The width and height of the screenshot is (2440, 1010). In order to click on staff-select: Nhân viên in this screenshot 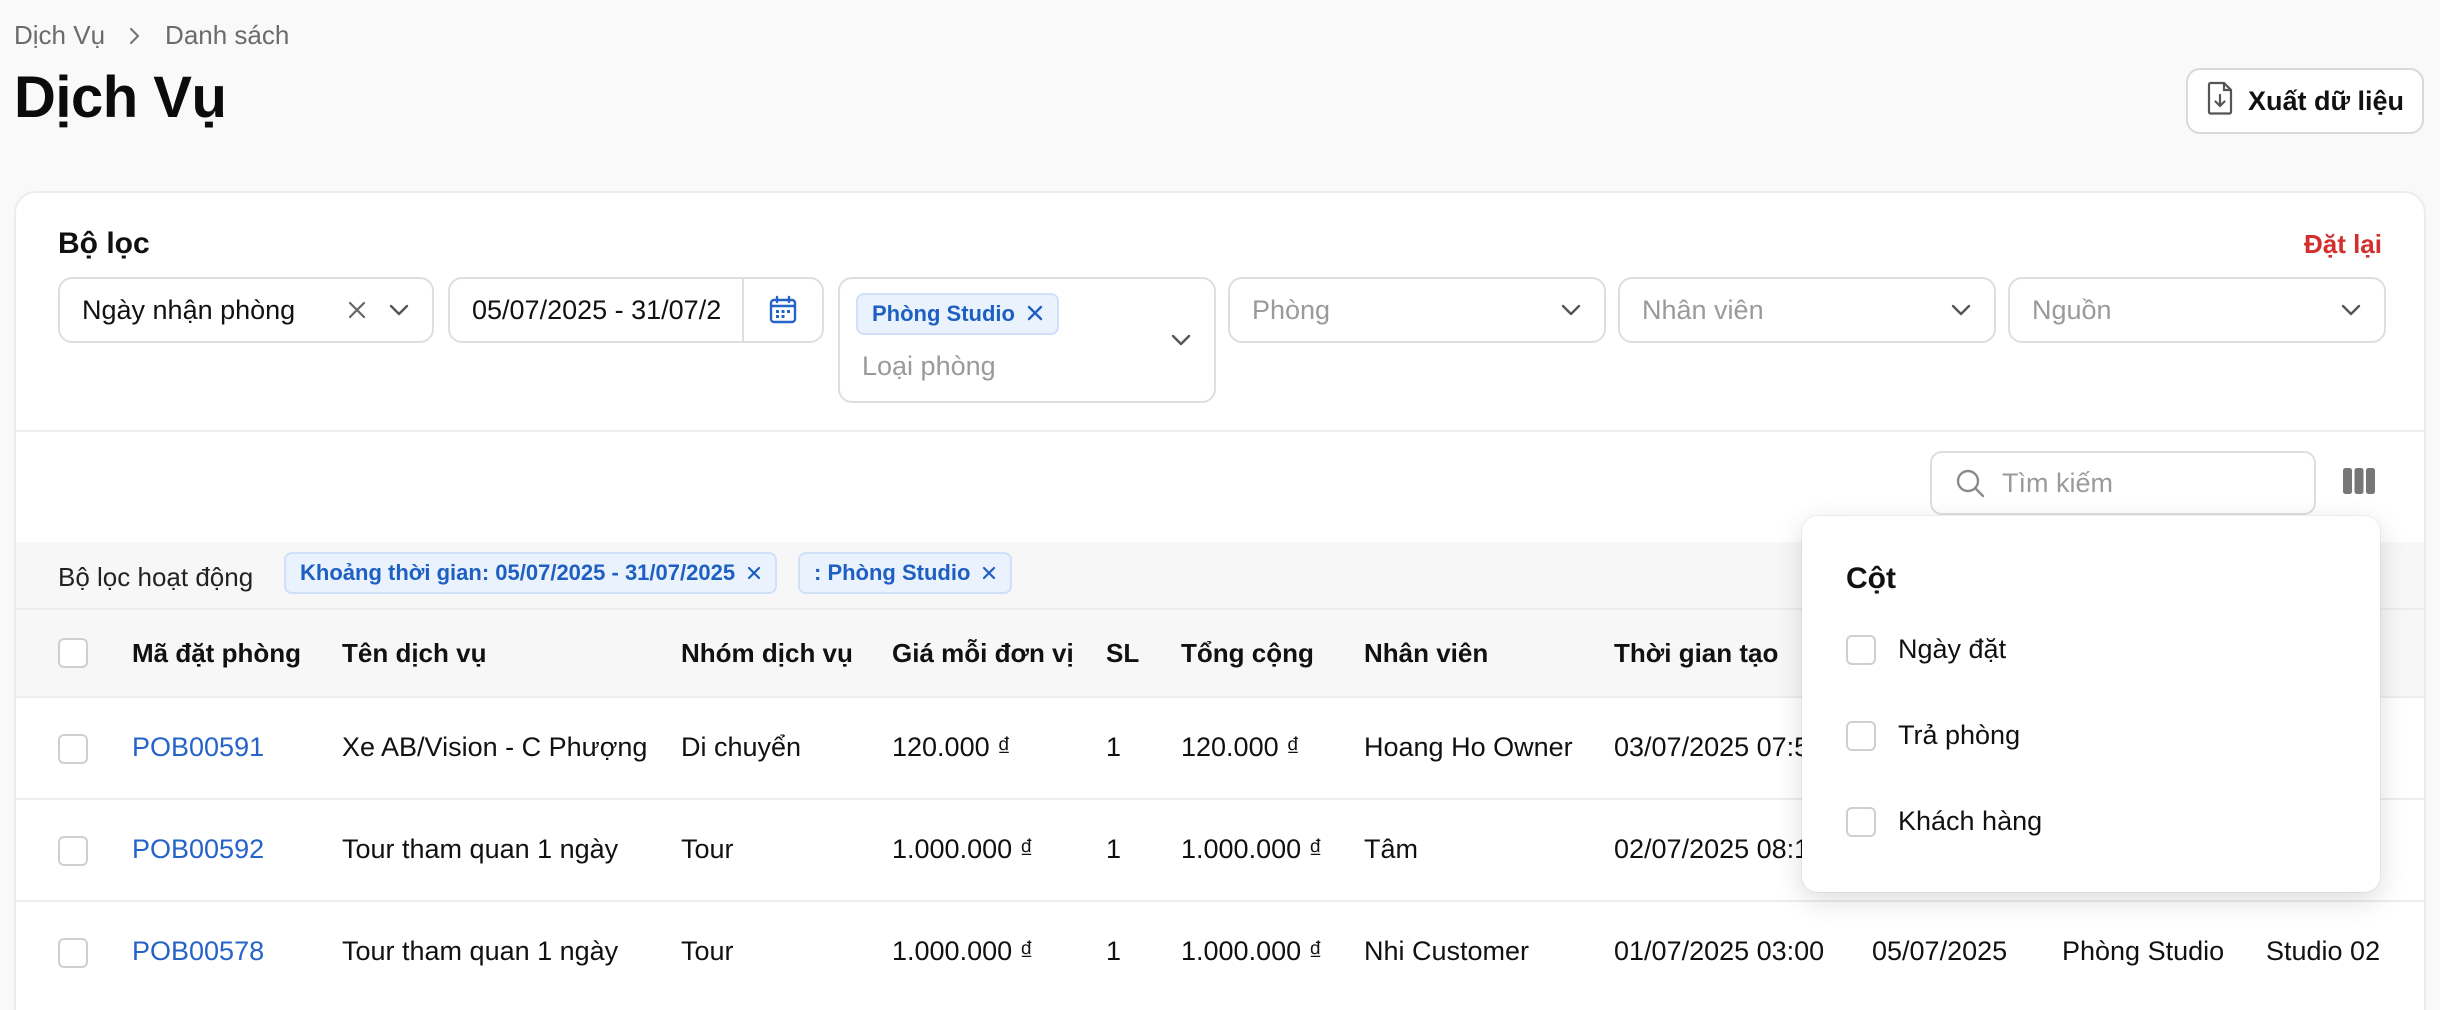, I will do `click(1807, 310)`.